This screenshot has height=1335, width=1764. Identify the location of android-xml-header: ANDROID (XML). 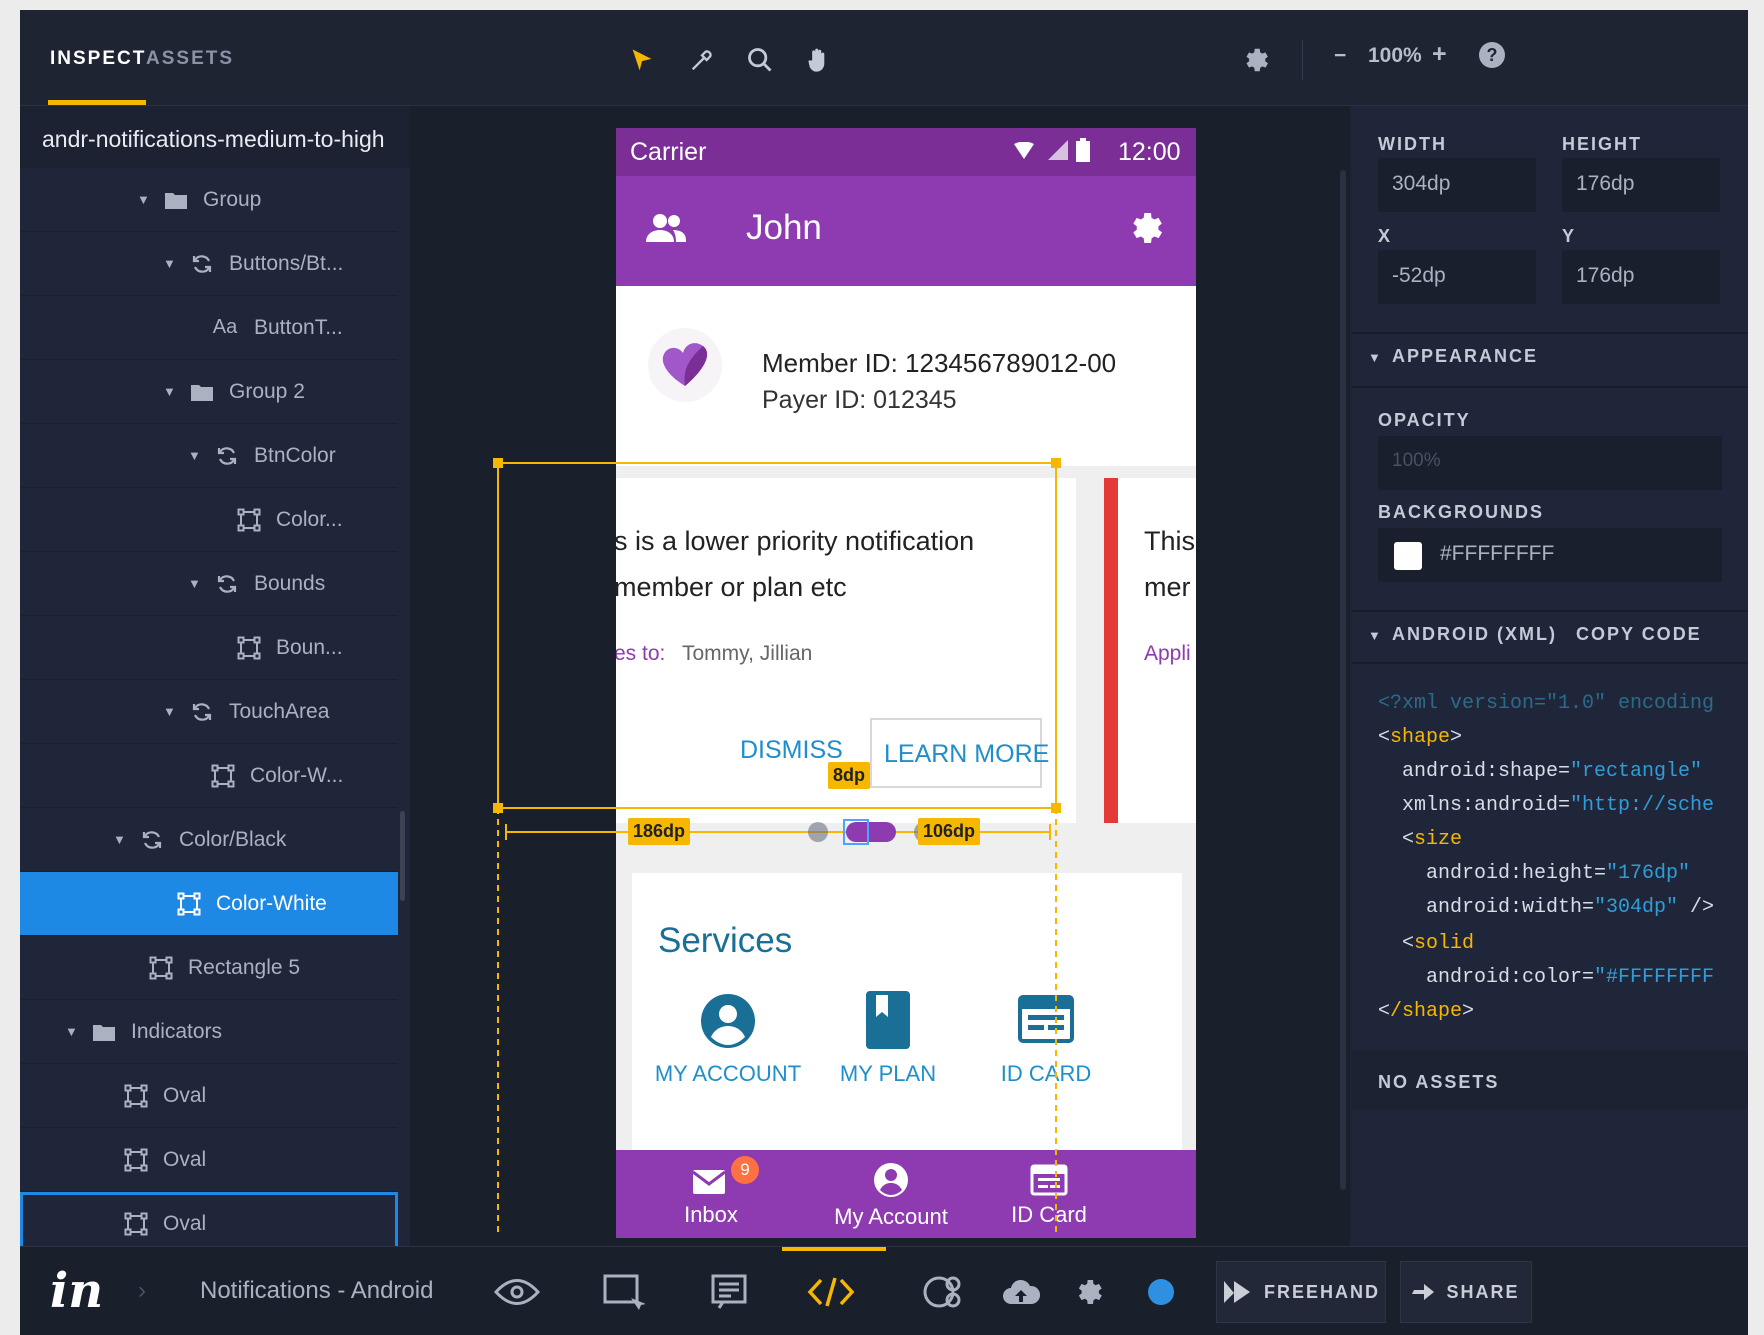
(1474, 634).